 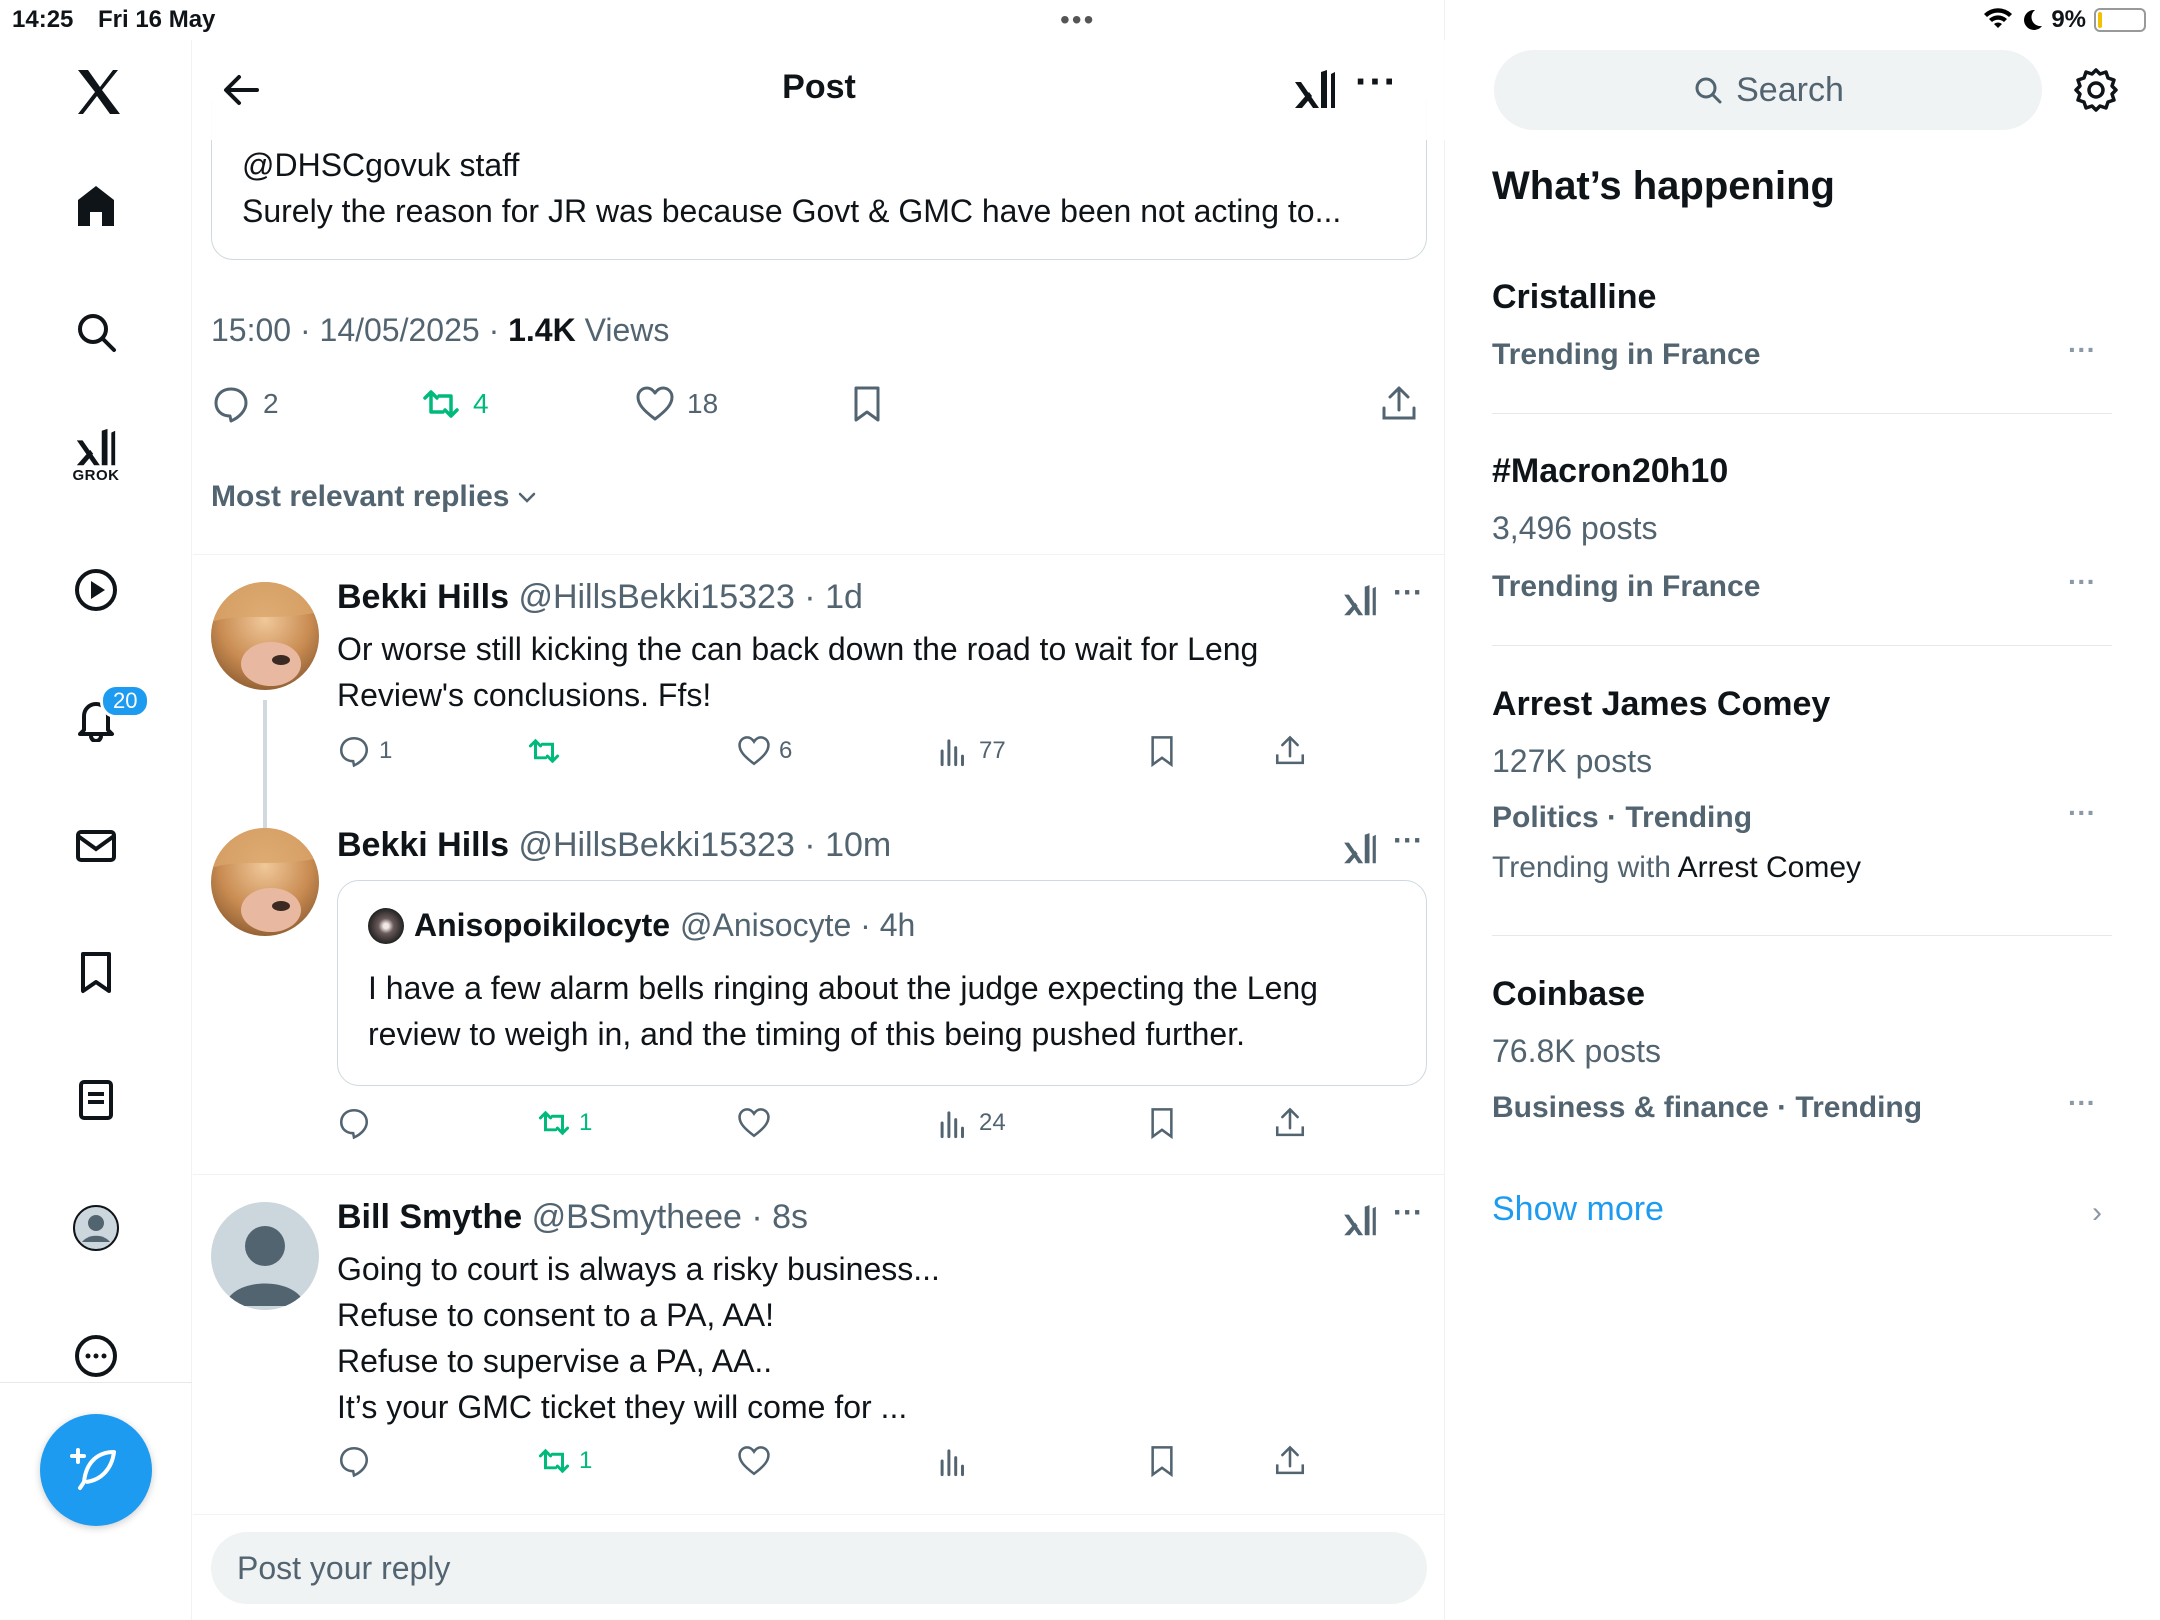 I want to click on x-logo-icon, so click(x=96, y=90).